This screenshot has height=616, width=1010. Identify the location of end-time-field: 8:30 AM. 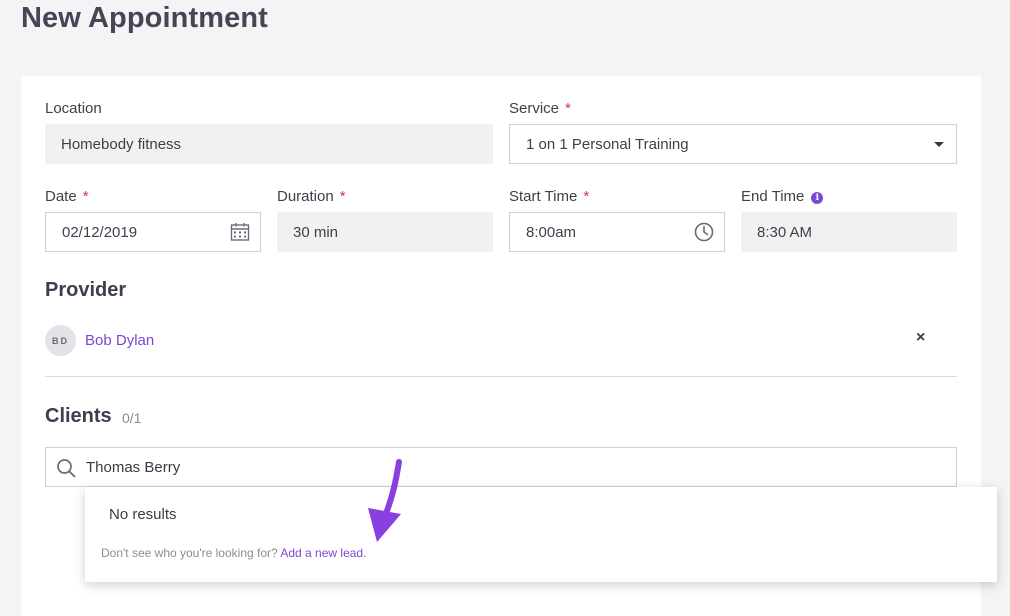
(849, 232).